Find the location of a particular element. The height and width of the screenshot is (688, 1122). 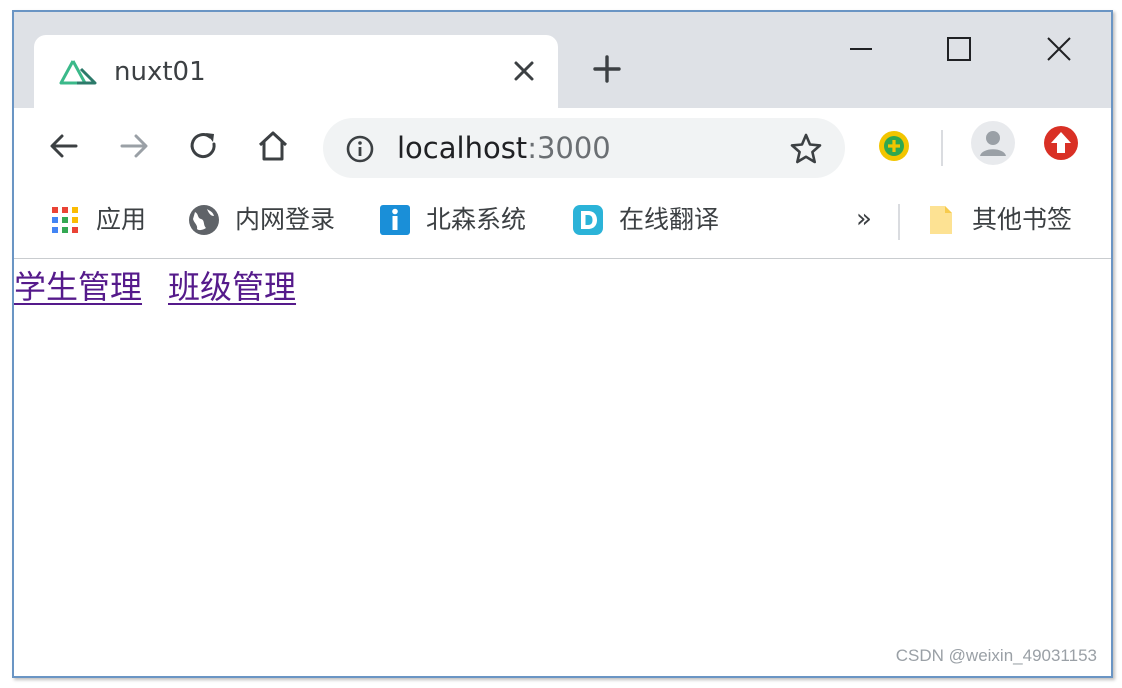

bookmarks-bar: 应用 内网登录 北森系统 在线翻译 » 其他书签 is located at coordinates (562, 220).